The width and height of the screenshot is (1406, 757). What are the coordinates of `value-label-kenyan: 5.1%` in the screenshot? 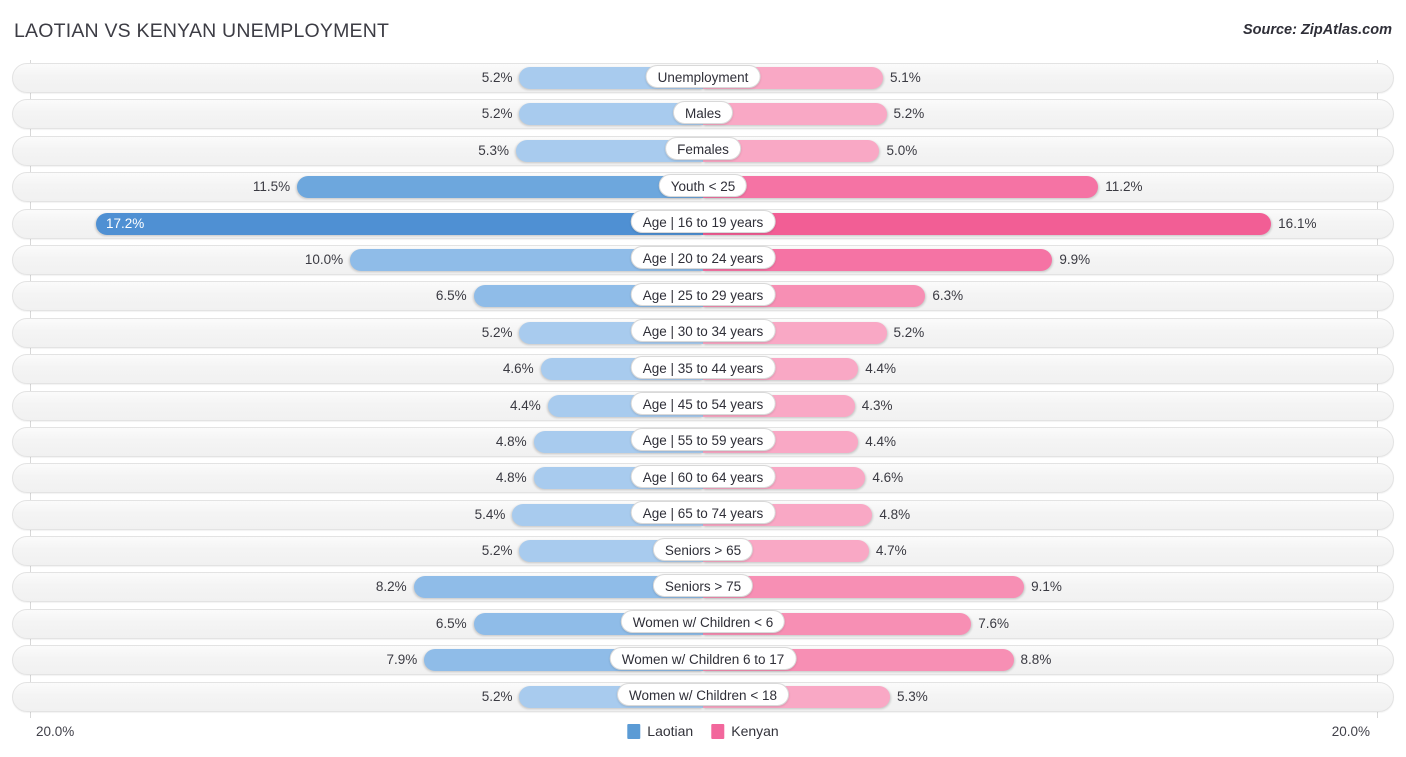 It's located at (905, 77).